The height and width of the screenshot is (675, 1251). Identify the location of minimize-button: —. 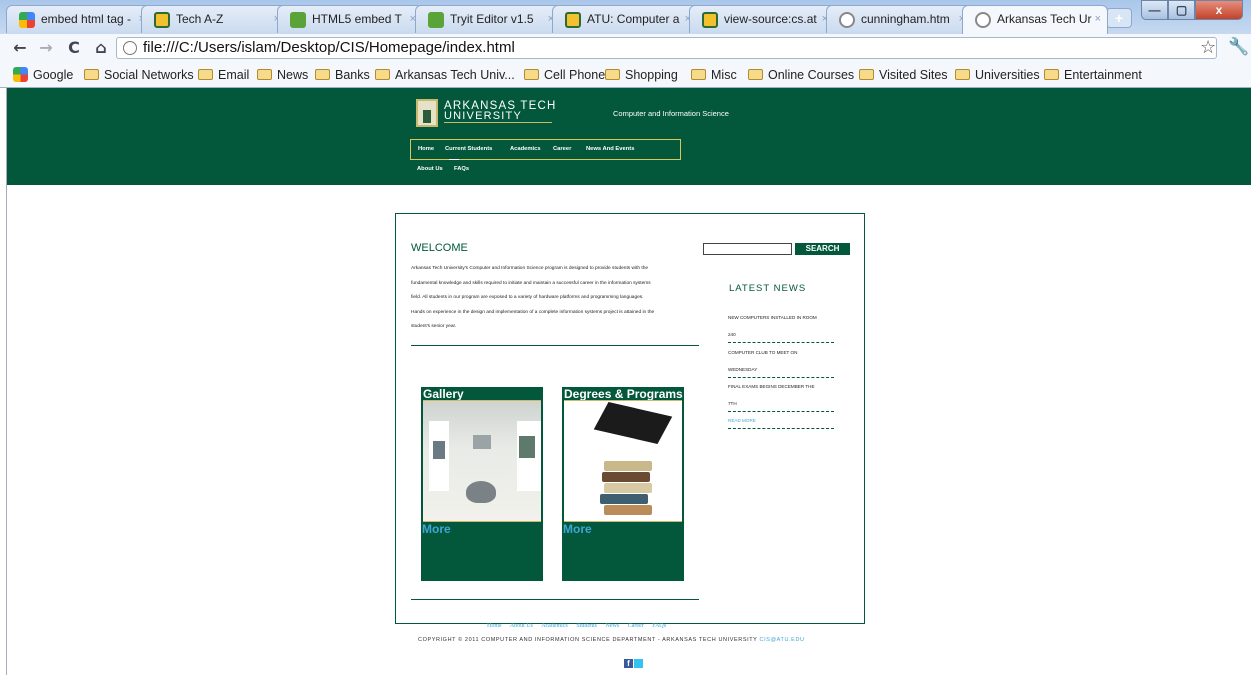
(1154, 10).